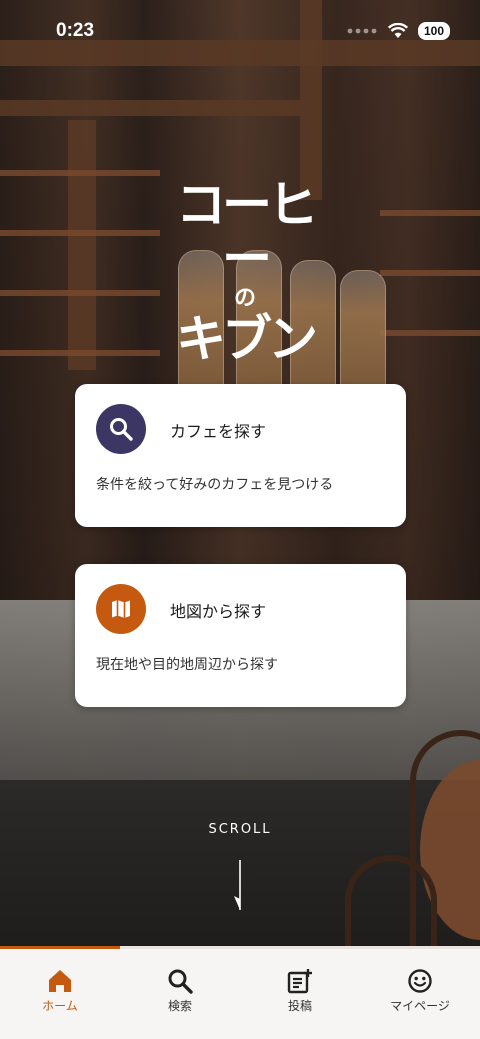 The width and height of the screenshot is (480, 1039). Describe the element at coordinates (299, 1006) in the screenshot. I see `nav-label: 投稿` at that location.